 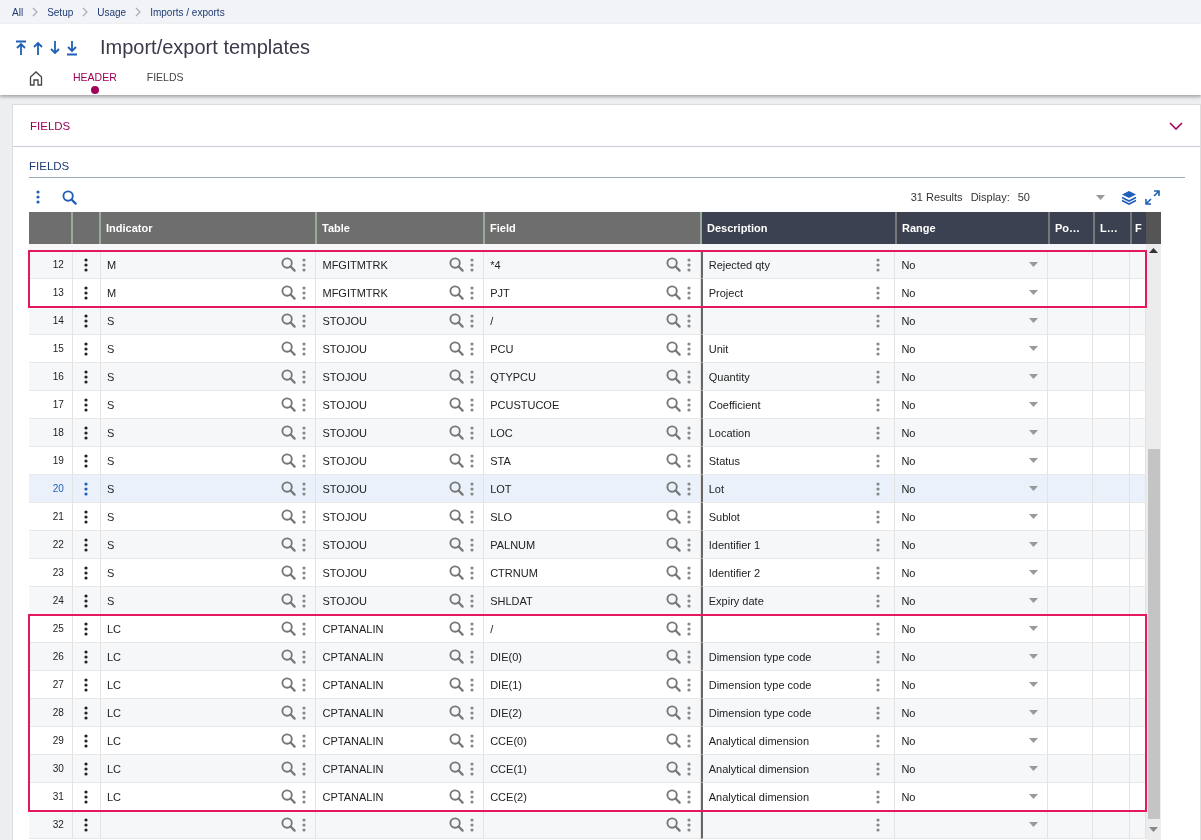 What do you see at coordinates (1152, 197) in the screenshot?
I see `expand-icon` at bounding box center [1152, 197].